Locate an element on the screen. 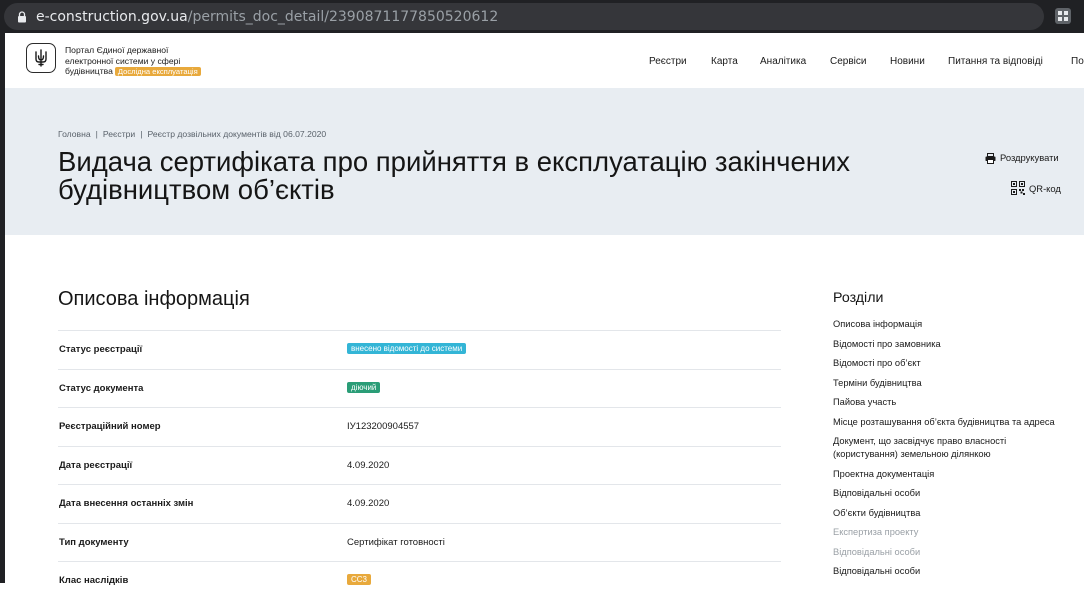 The image size is (1084, 600). detail-value: ІУ123200904557 is located at coordinates (383, 426).